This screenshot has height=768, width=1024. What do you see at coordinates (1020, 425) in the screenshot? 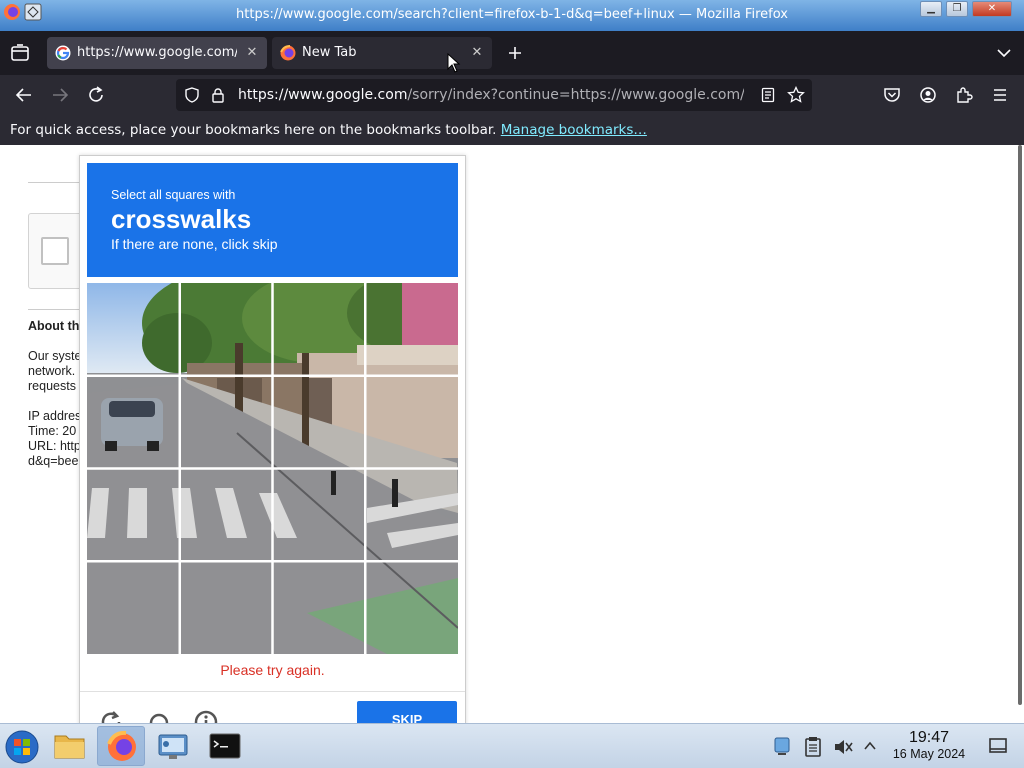
I see `page-scrollbar` at bounding box center [1020, 425].